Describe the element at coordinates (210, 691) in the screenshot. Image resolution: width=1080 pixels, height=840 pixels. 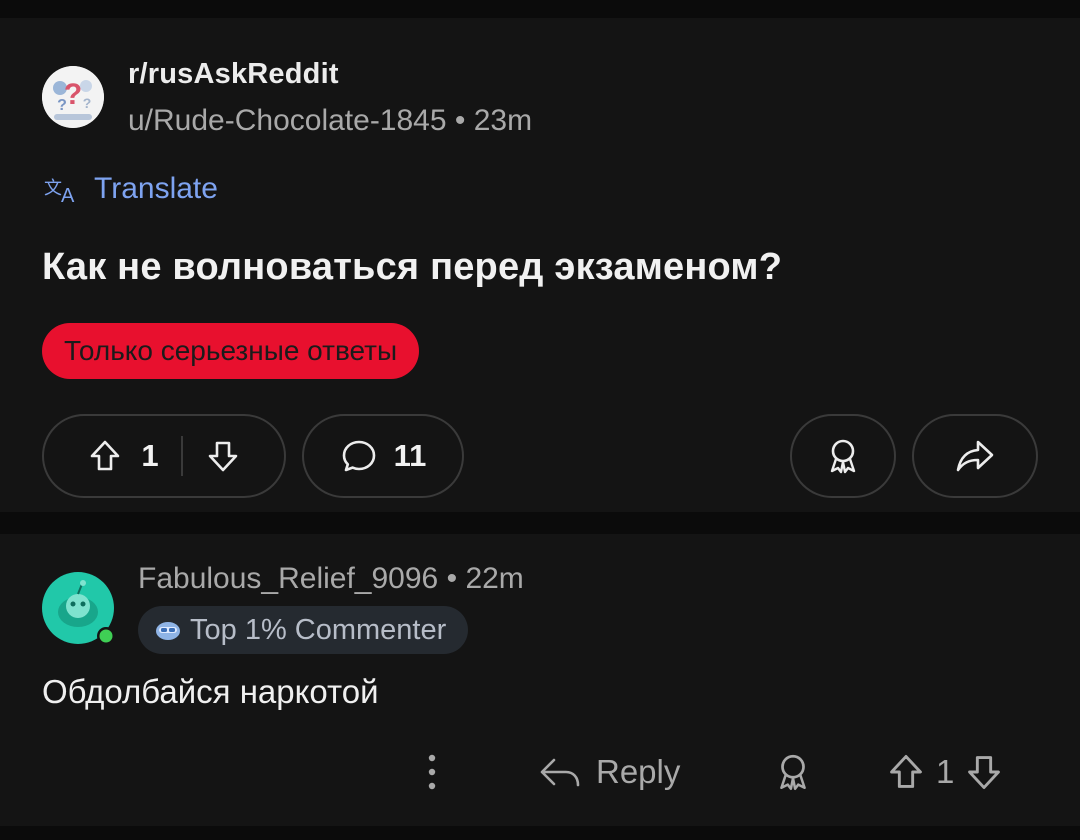
I see `comment-body: Обдолбайся наркотой` at that location.